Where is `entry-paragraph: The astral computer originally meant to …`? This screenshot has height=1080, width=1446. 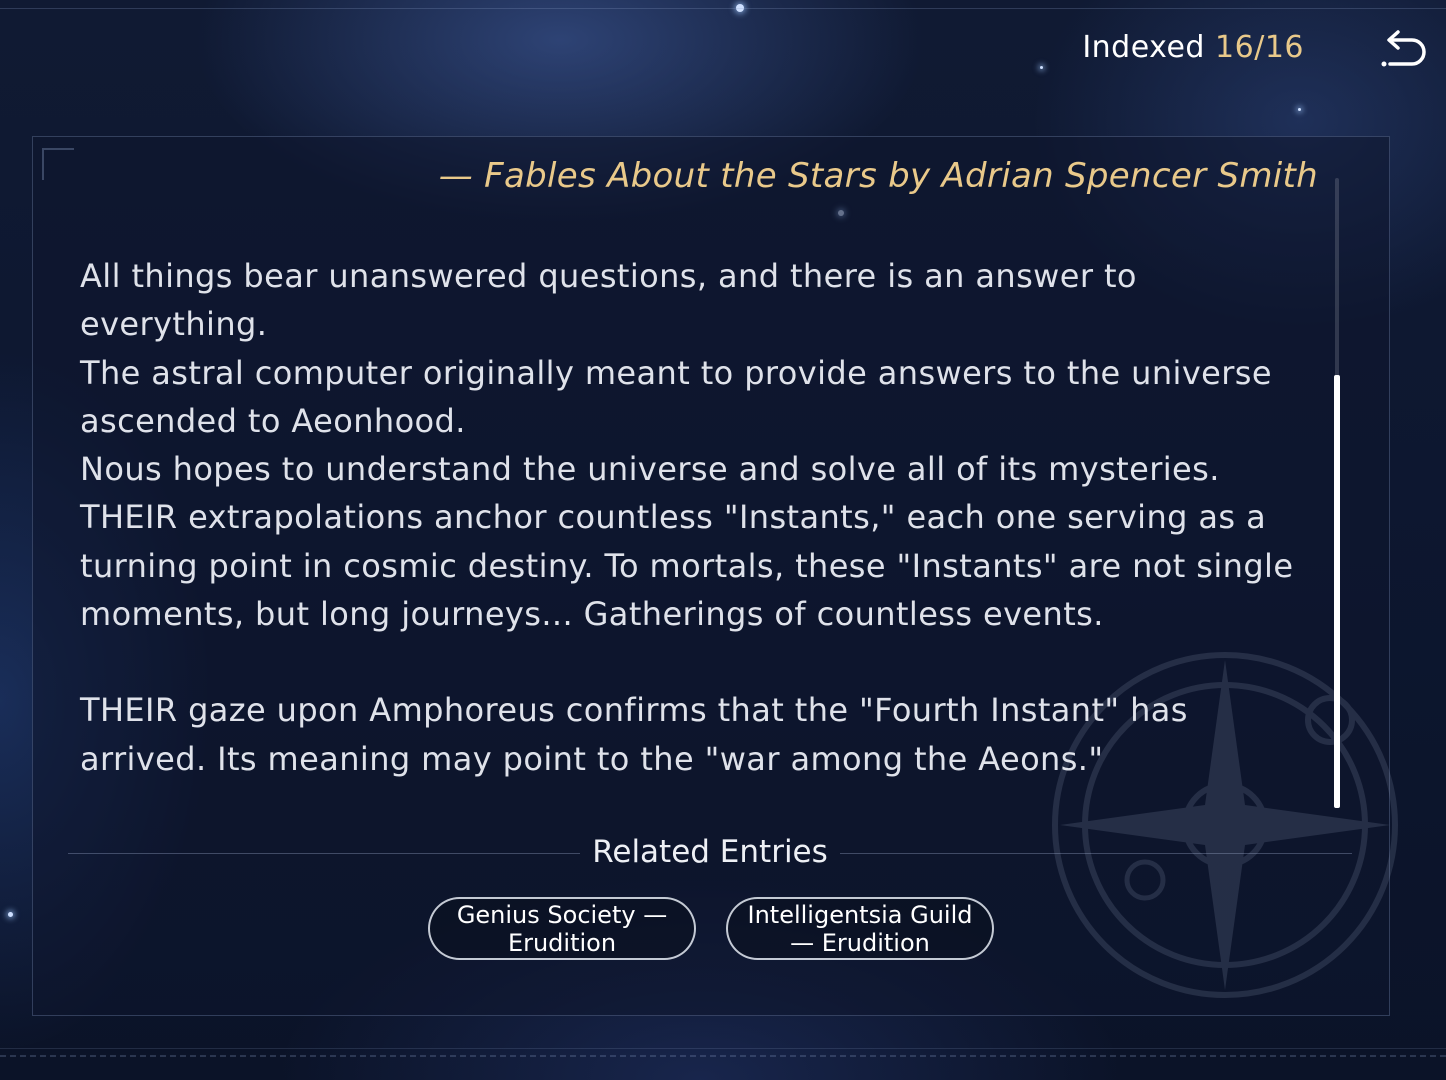
entry-paragraph: The astral computer originally meant to … is located at coordinates (676, 396).